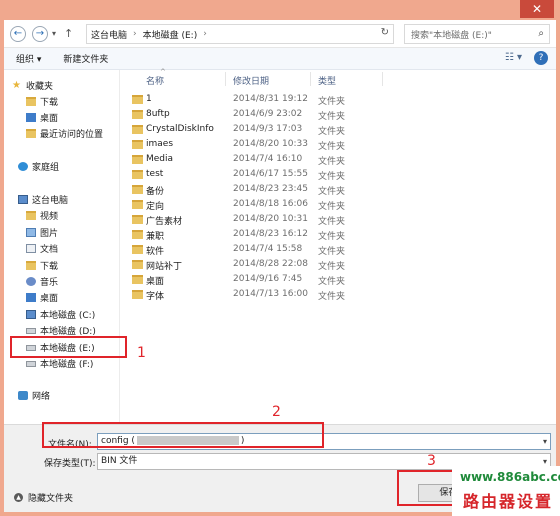  Describe the element at coordinates (338, 114) in the screenshot. I see `file-row: 8uftp 2014/6/9 23:02 文件夹` at that location.